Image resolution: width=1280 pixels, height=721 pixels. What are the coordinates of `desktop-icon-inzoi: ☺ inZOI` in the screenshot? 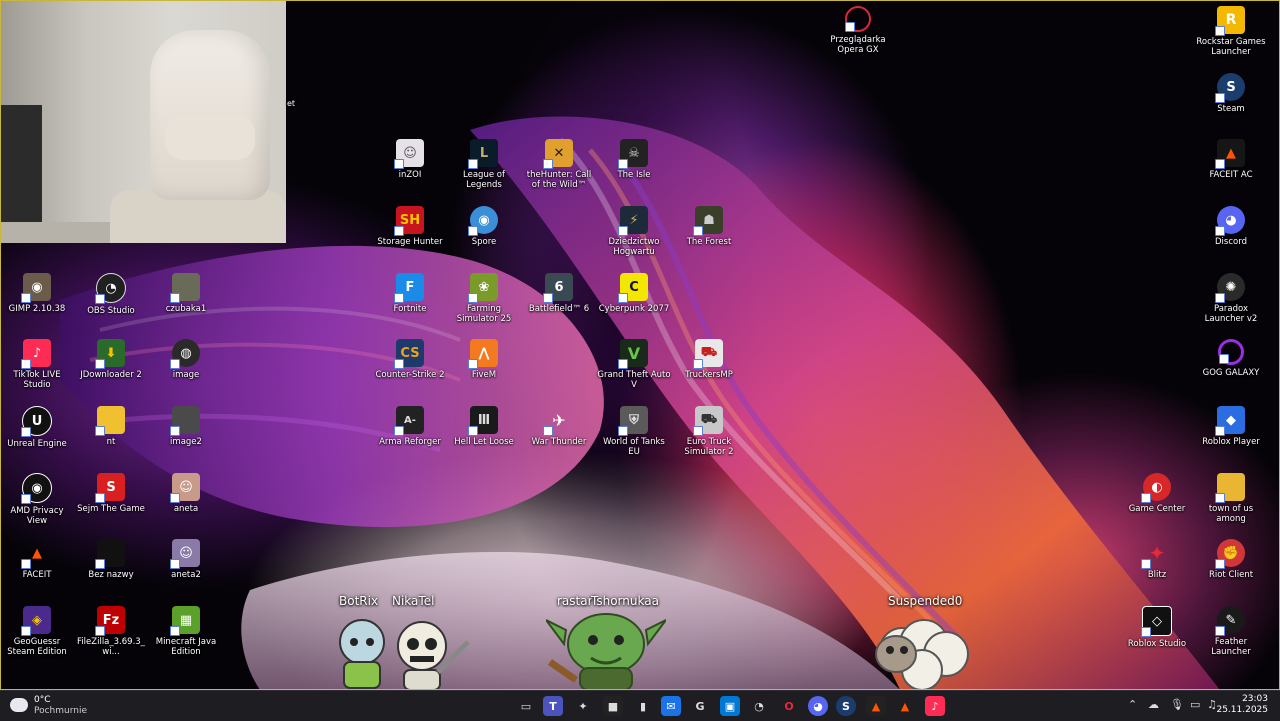 It's located at (410, 159).